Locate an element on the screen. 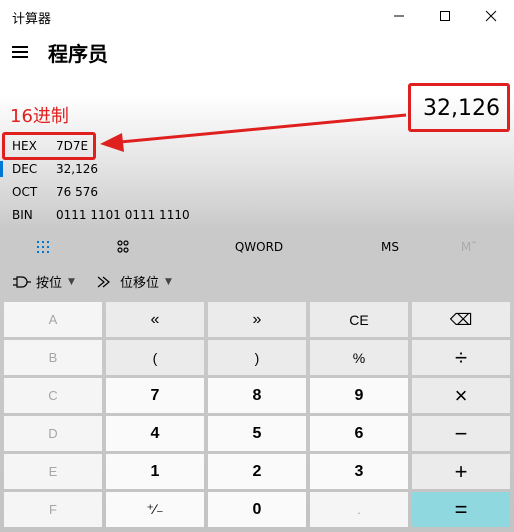  radix-value: 32,126 is located at coordinates (77, 169).